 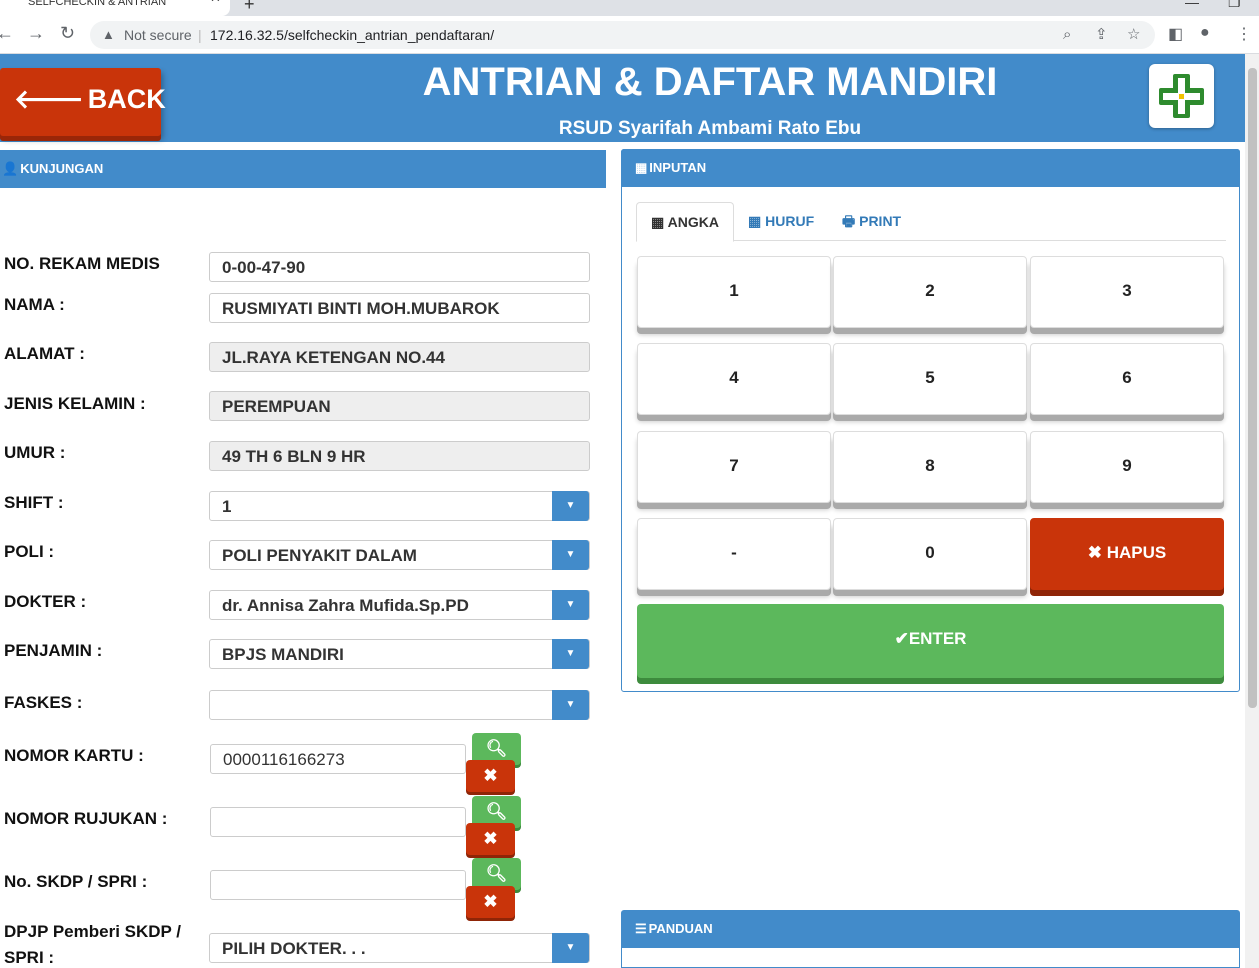 I want to click on umur-label: UMUR :, so click(x=35, y=452).